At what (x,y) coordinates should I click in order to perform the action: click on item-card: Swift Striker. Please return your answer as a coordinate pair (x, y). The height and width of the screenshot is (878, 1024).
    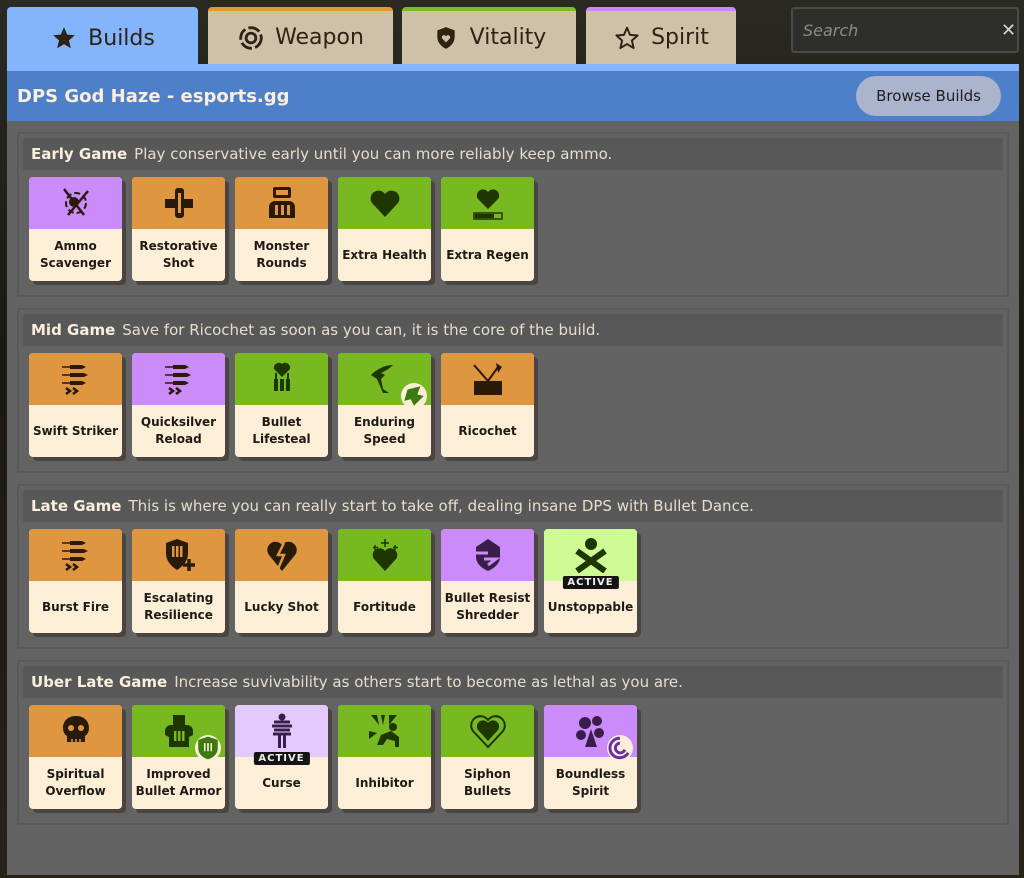
    Looking at the image, I should click on (75, 405).